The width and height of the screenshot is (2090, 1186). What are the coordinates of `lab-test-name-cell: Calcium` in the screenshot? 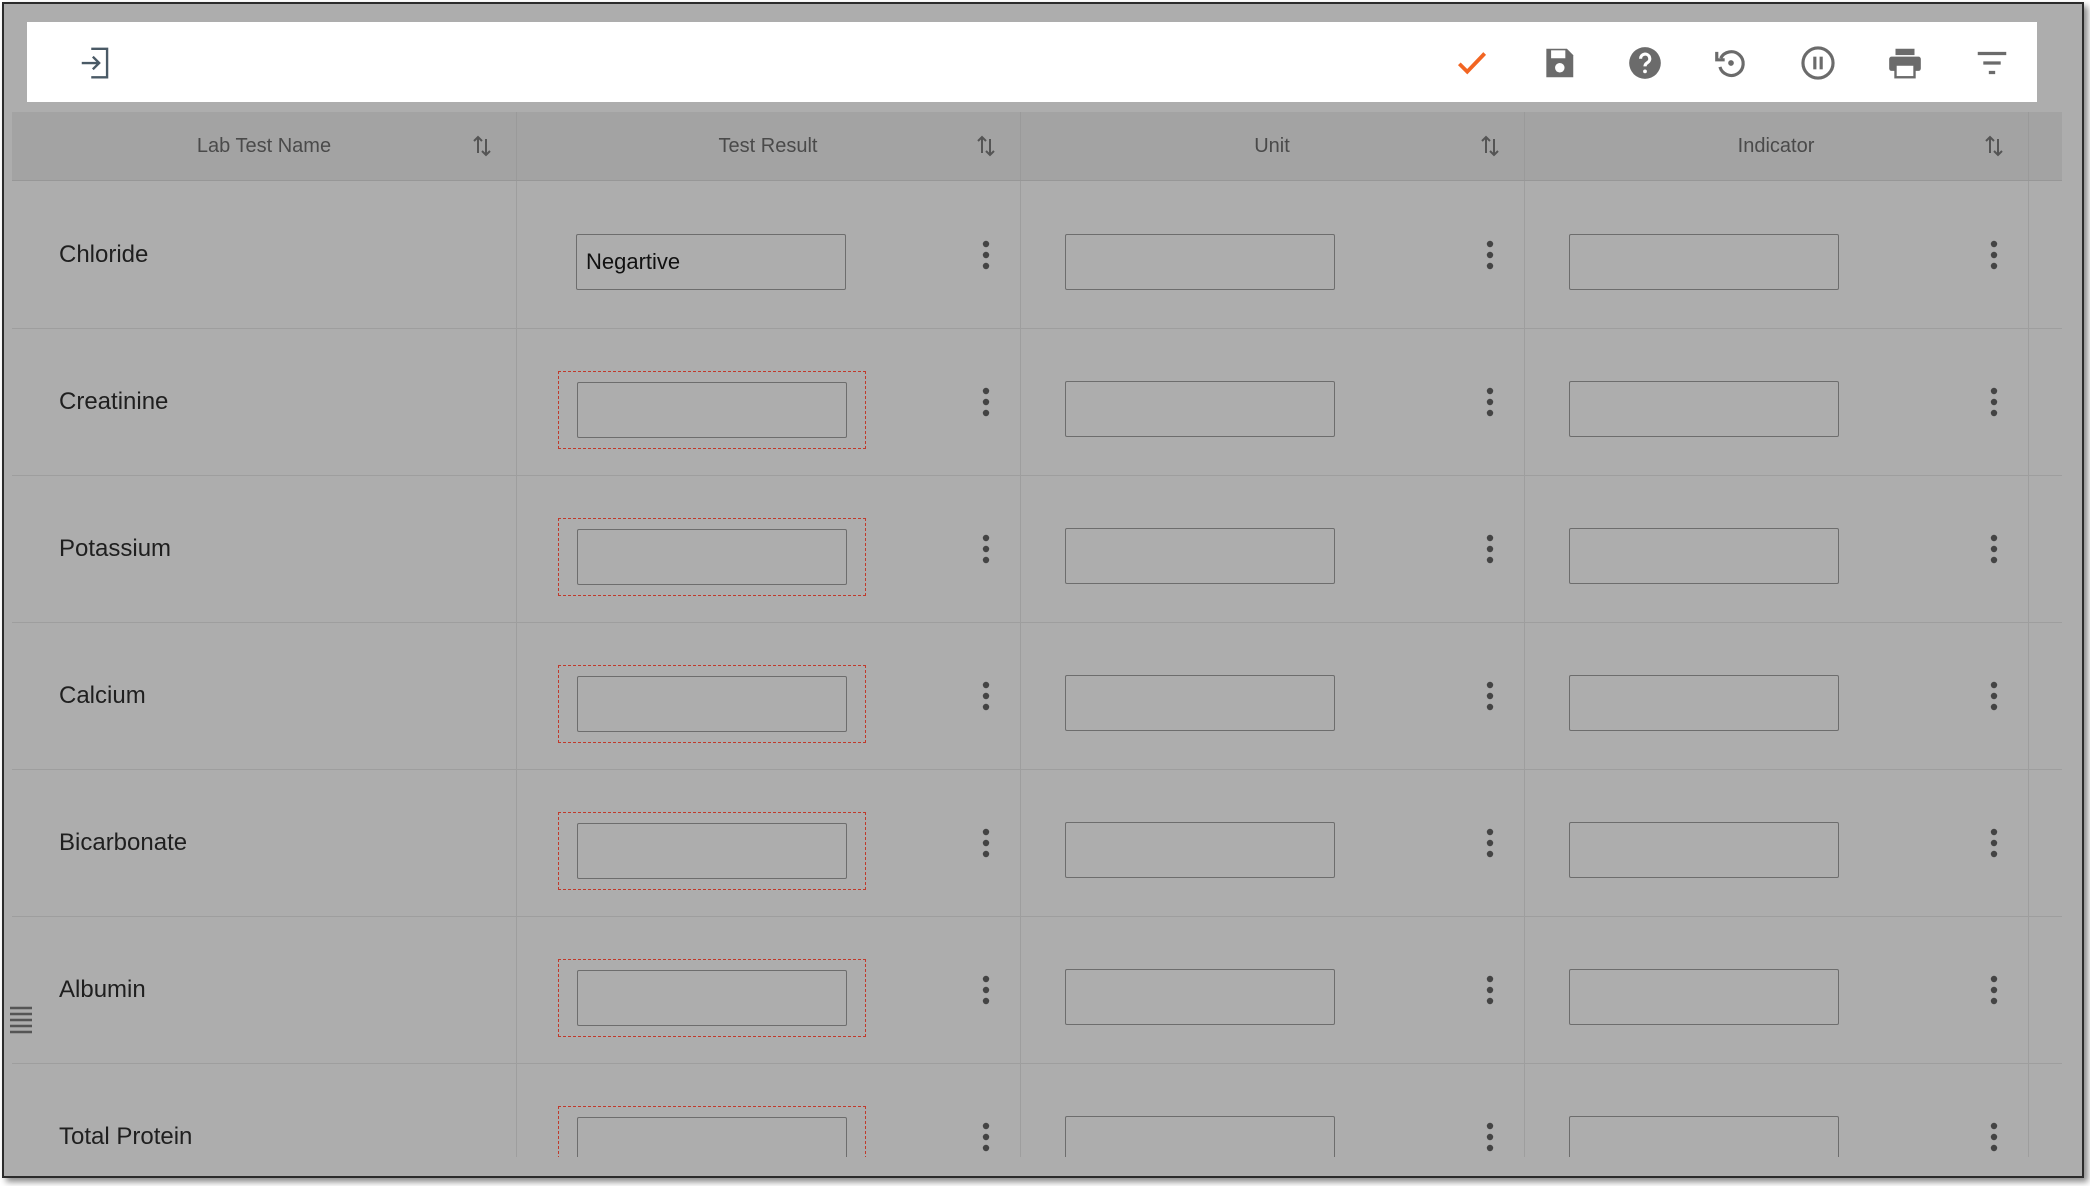 It's located at (264, 695).